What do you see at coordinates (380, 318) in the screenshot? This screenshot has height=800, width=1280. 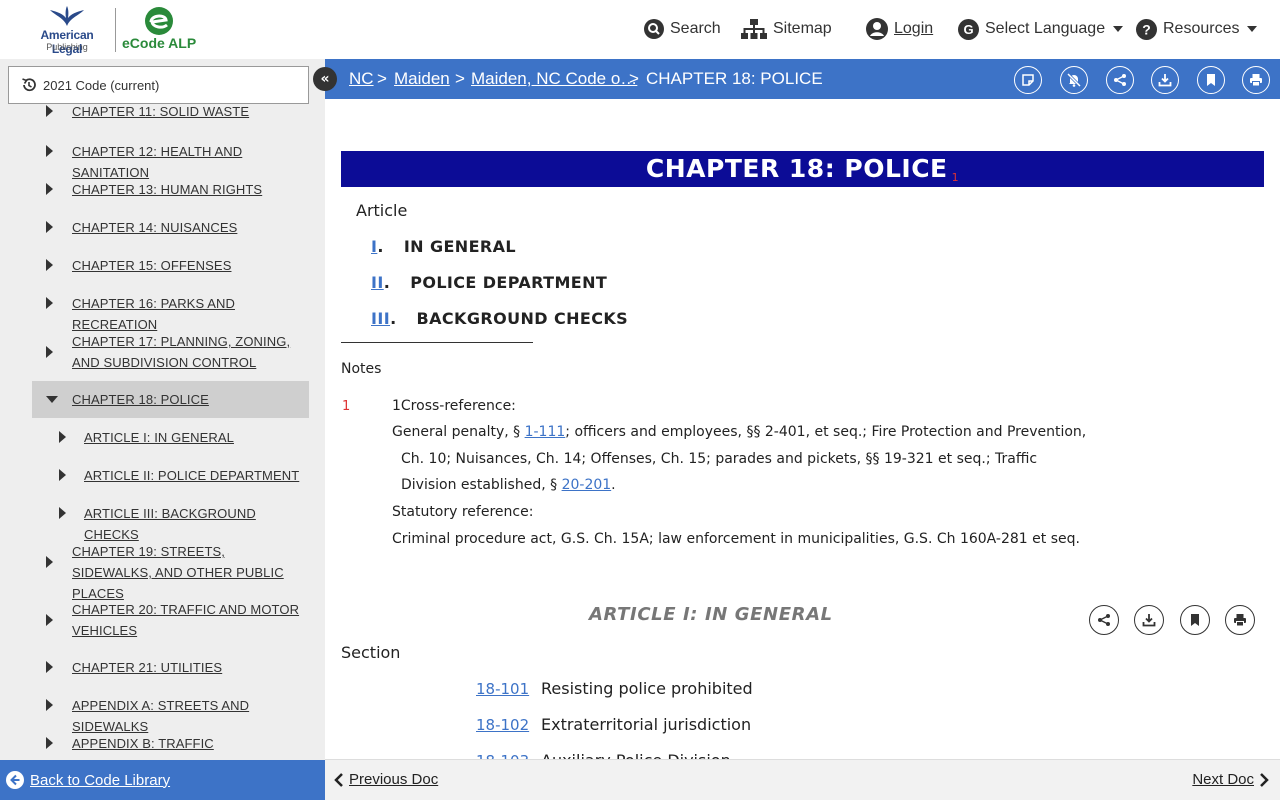 I see `article-link-3: III` at bounding box center [380, 318].